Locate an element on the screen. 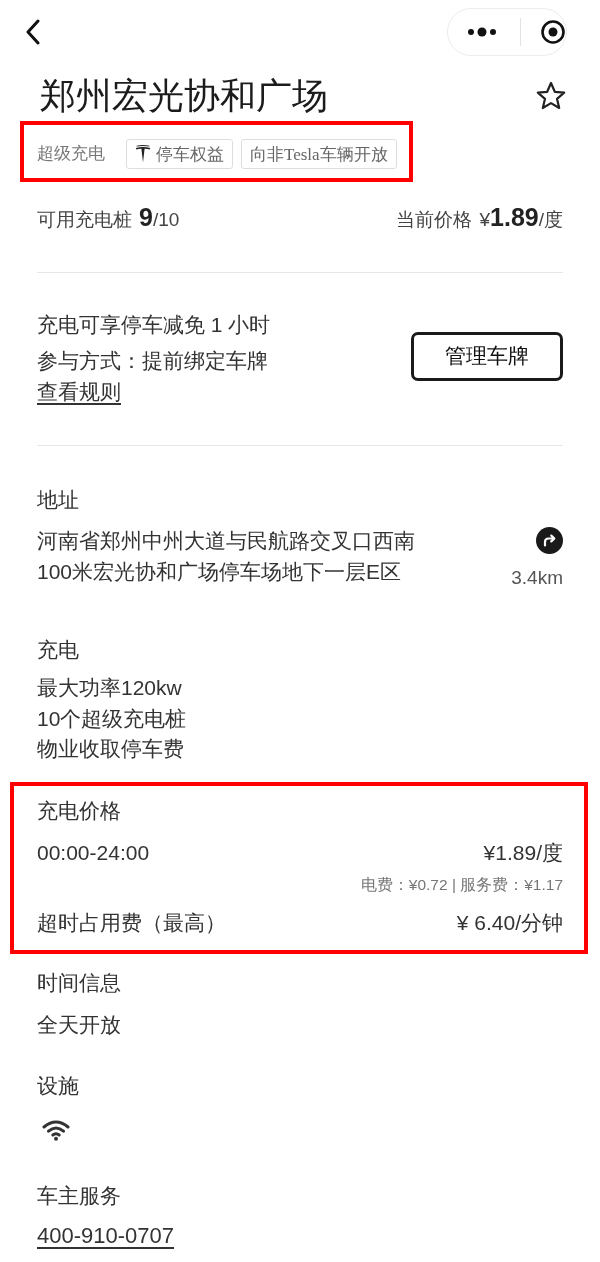 The image size is (600, 1262). manage-plates-button: 管理车牌 is located at coordinates (487, 356).